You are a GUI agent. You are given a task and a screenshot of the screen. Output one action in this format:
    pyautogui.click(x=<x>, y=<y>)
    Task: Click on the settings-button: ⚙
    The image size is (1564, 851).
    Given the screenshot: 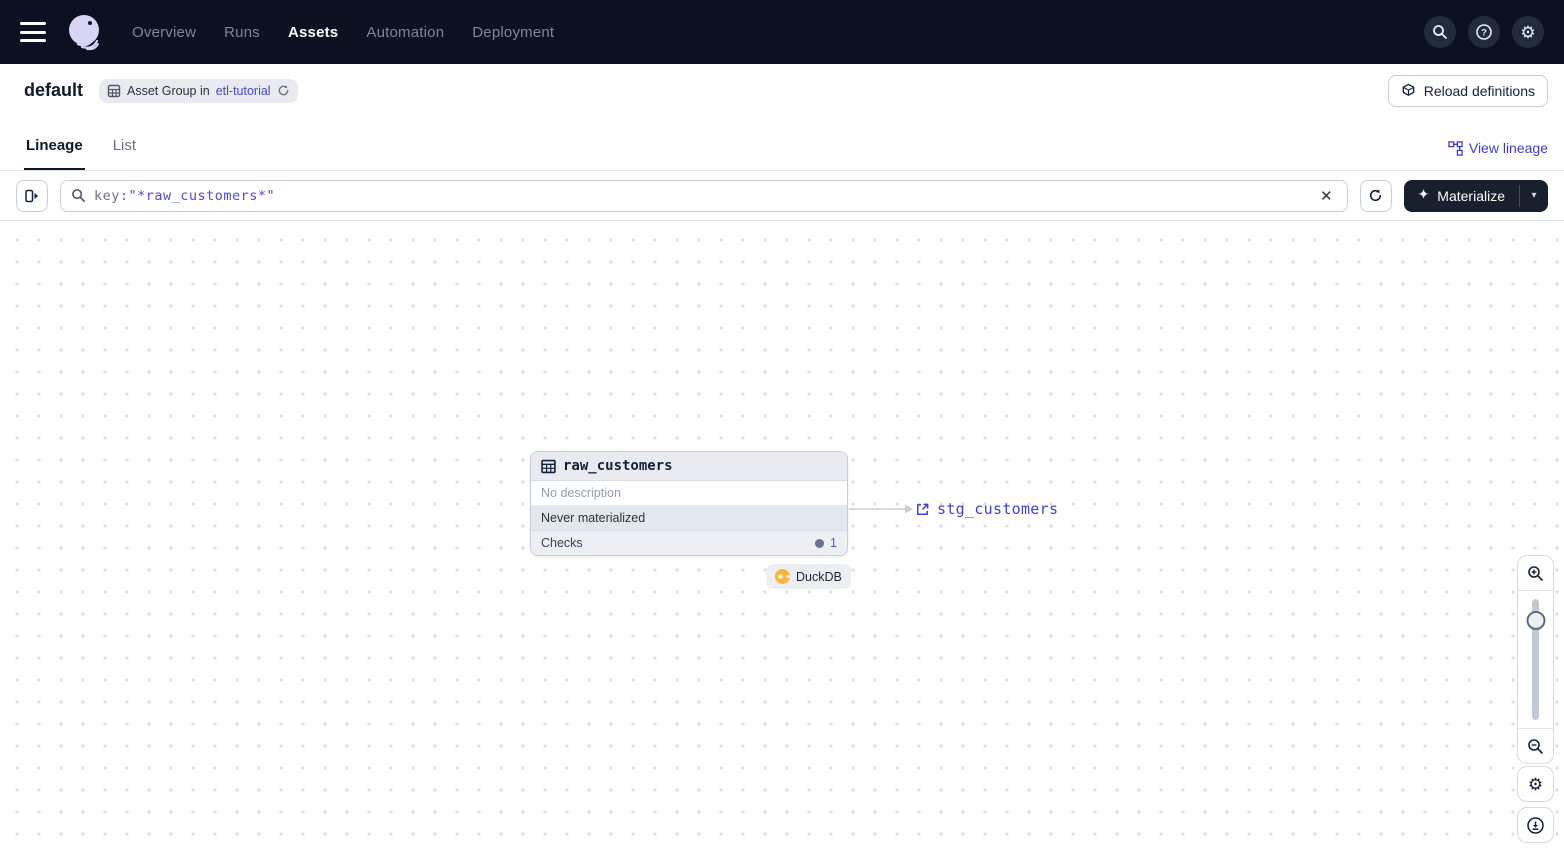 What is the action you would take?
    pyautogui.click(x=1528, y=32)
    